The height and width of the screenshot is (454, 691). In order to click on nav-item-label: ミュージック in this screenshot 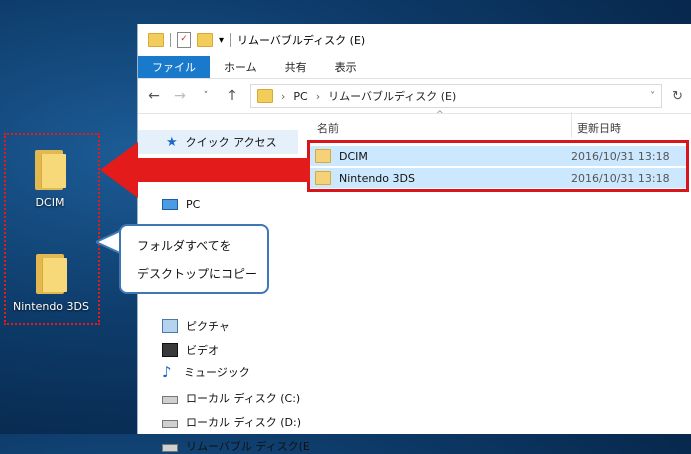, I will do `click(217, 372)`.